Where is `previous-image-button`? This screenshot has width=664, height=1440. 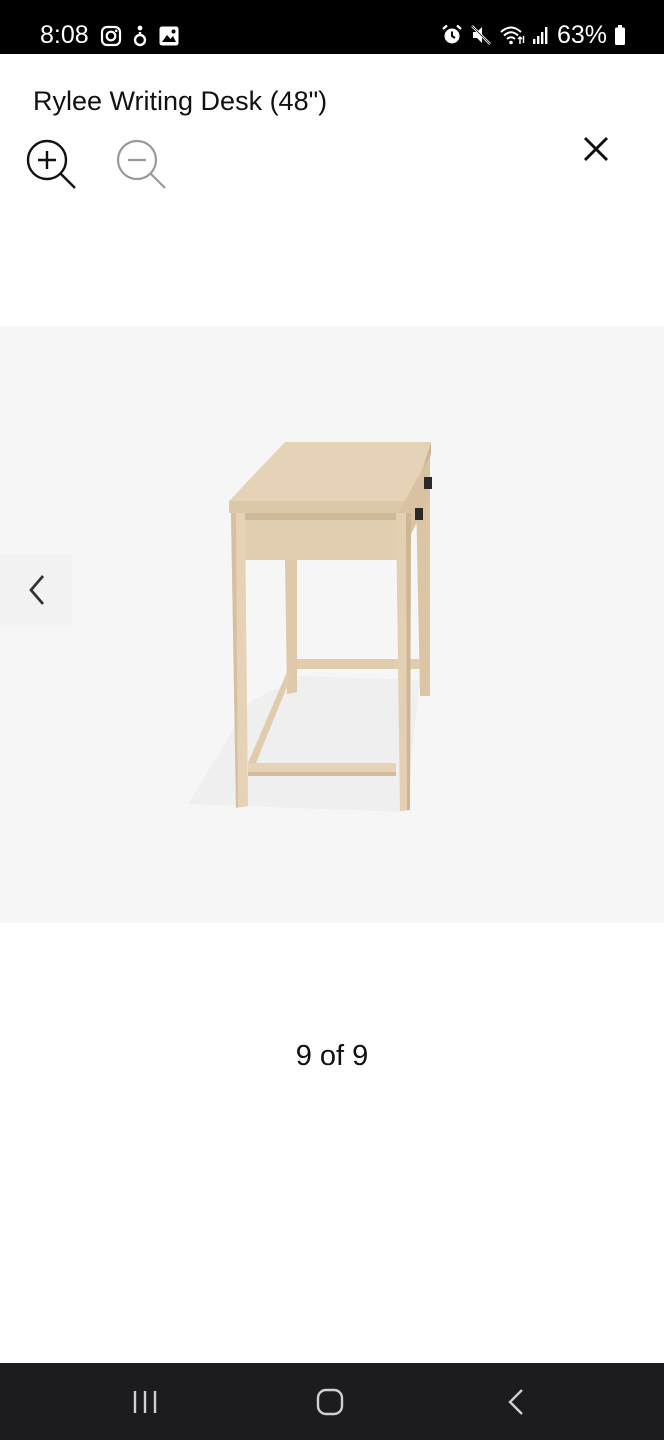 previous-image-button is located at coordinates (36, 590).